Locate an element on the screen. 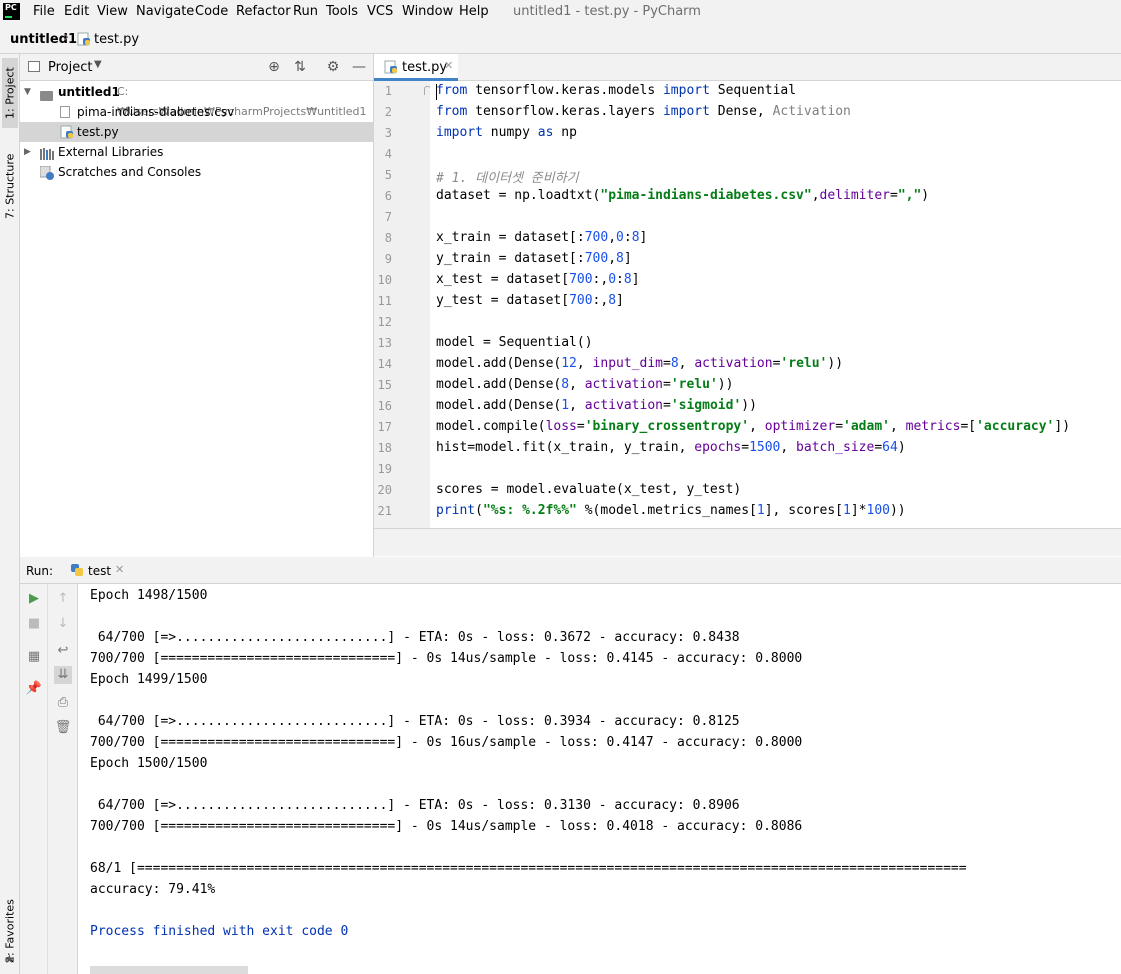 This screenshot has width=1121, height=974. console-line: accuracy: 79.41% is located at coordinates (153, 889).